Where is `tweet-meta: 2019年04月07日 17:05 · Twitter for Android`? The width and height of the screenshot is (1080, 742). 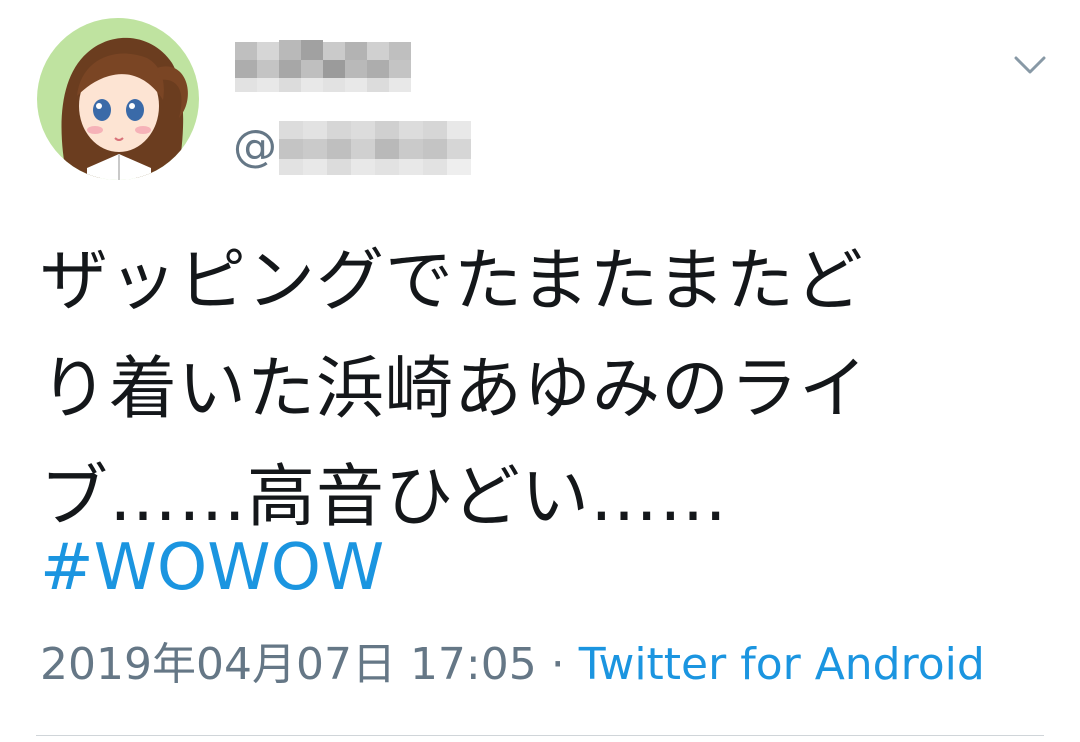
tweet-meta: 2019年04月07日 17:05 · Twitter for Android is located at coordinates (512, 665).